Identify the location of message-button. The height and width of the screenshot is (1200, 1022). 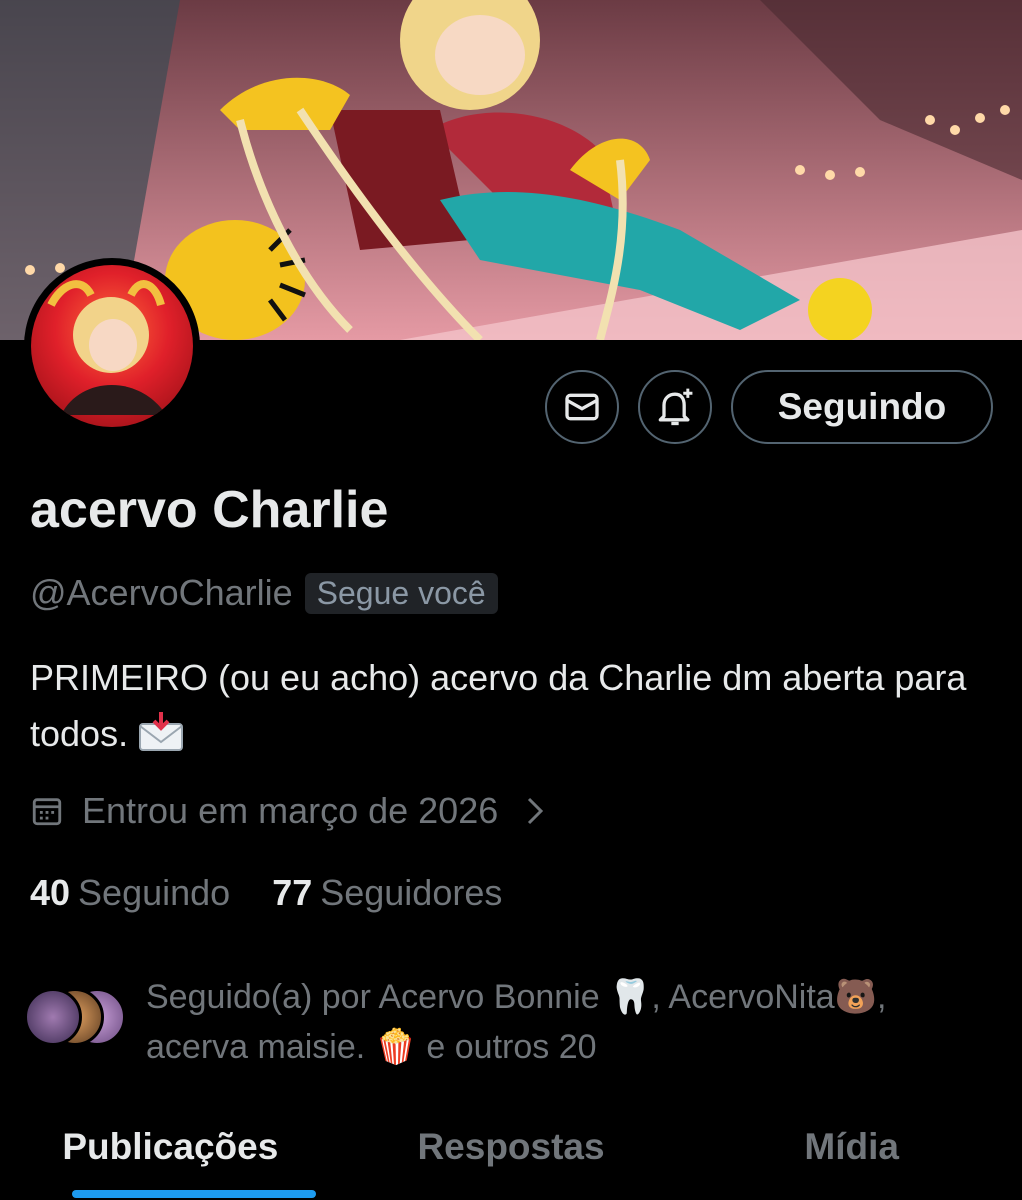
(582, 407).